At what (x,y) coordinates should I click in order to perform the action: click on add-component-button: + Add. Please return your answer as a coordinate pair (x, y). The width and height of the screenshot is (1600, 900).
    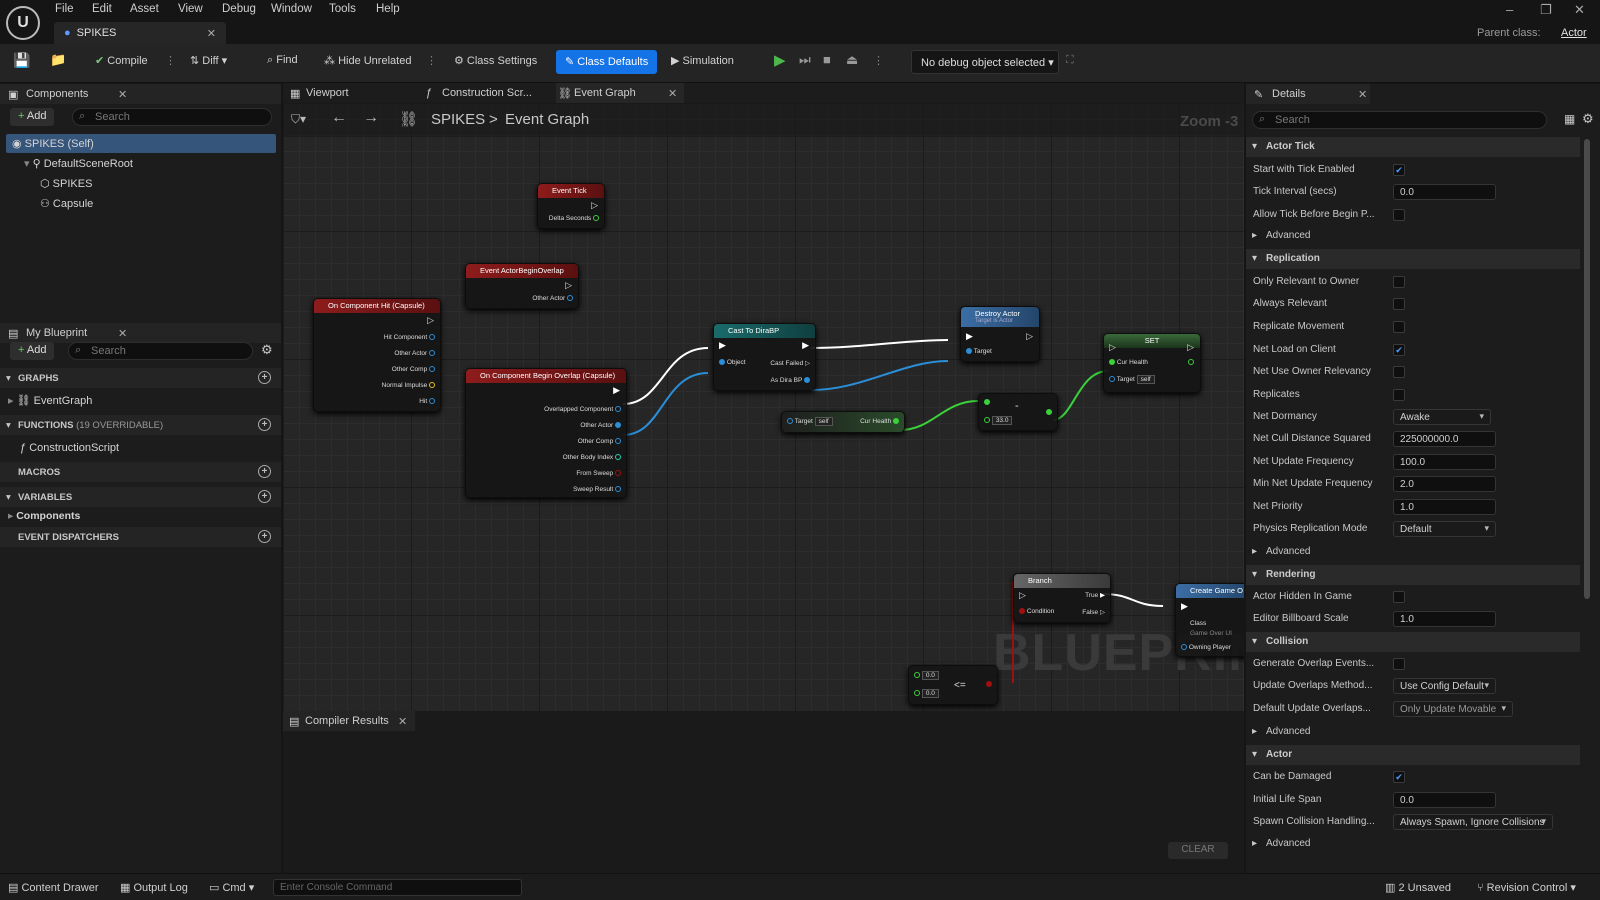
    Looking at the image, I should click on (32, 117).